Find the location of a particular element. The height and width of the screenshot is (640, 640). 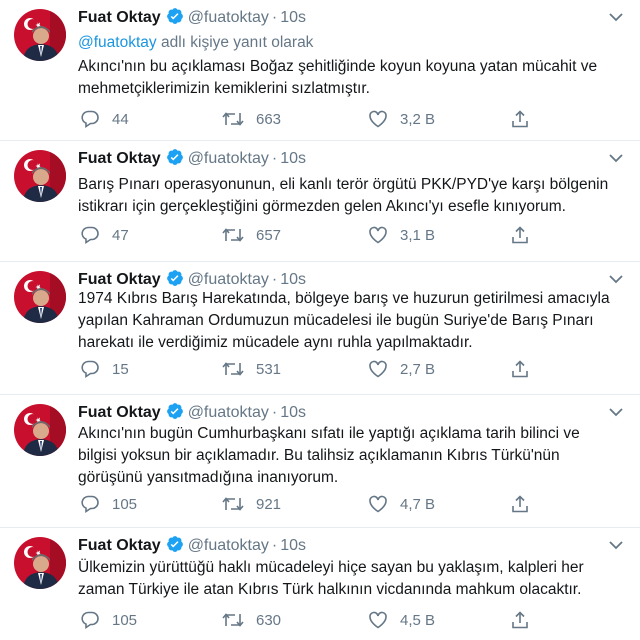

reply-button: 15 is located at coordinates (104, 369).